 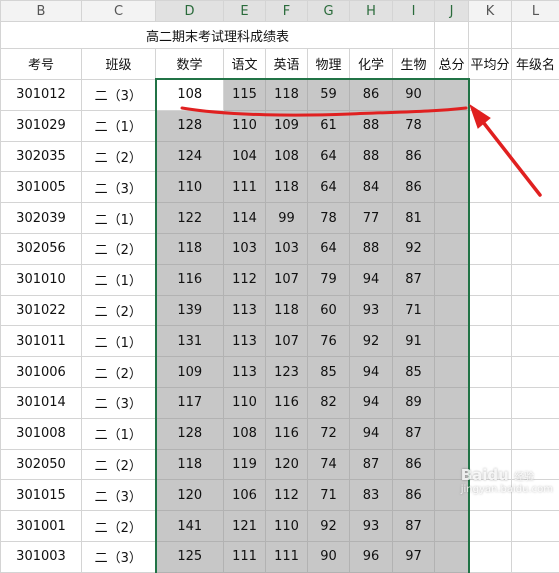 What do you see at coordinates (490, 11) in the screenshot?
I see `column-header-k: K` at bounding box center [490, 11].